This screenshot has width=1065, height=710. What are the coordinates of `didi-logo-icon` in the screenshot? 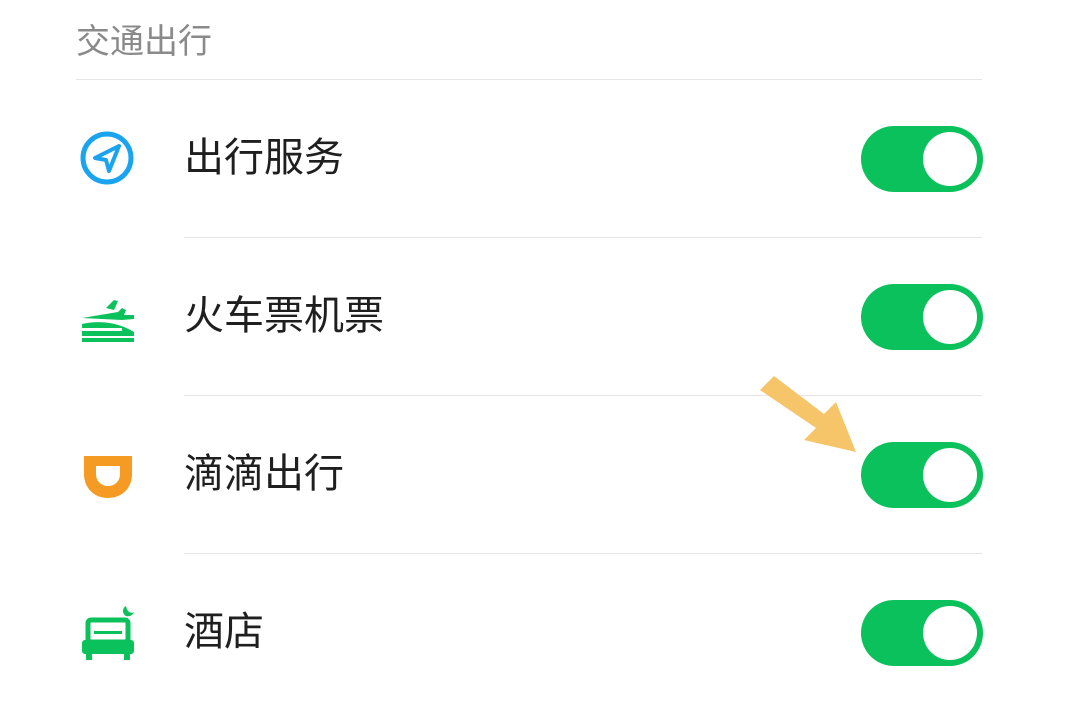 It's located at (108, 476).